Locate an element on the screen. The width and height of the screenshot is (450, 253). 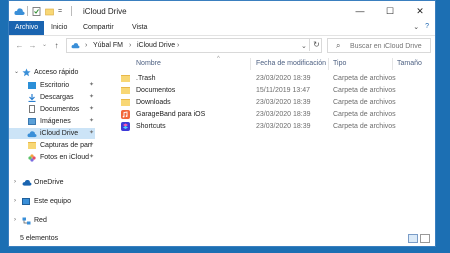
customize-toolbar-icon: = is located at coordinates (62, 11).